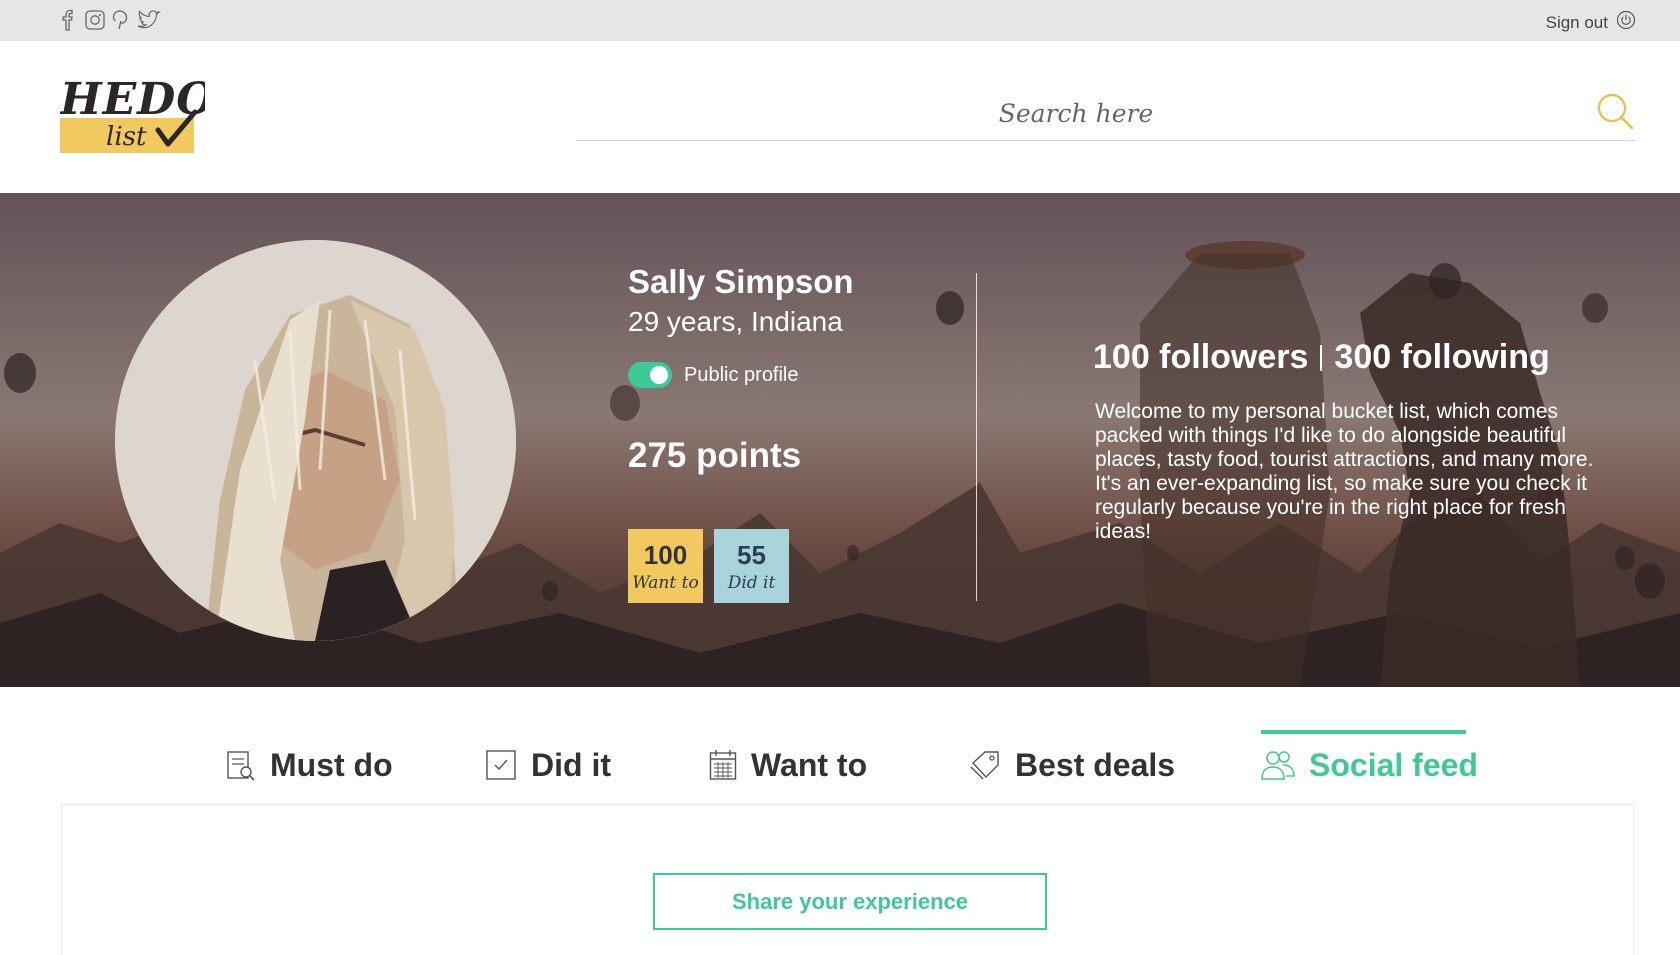 This screenshot has height=955, width=1680. I want to click on want-to-count: 100, so click(665, 555).